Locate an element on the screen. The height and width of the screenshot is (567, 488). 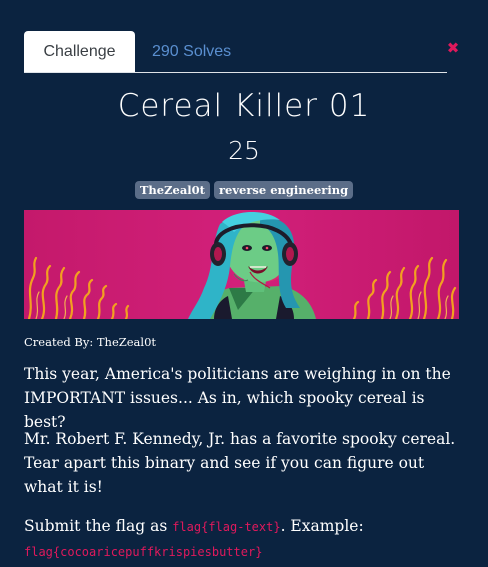
submit-prefix-text: Submit the flag as is located at coordinates (98, 526).